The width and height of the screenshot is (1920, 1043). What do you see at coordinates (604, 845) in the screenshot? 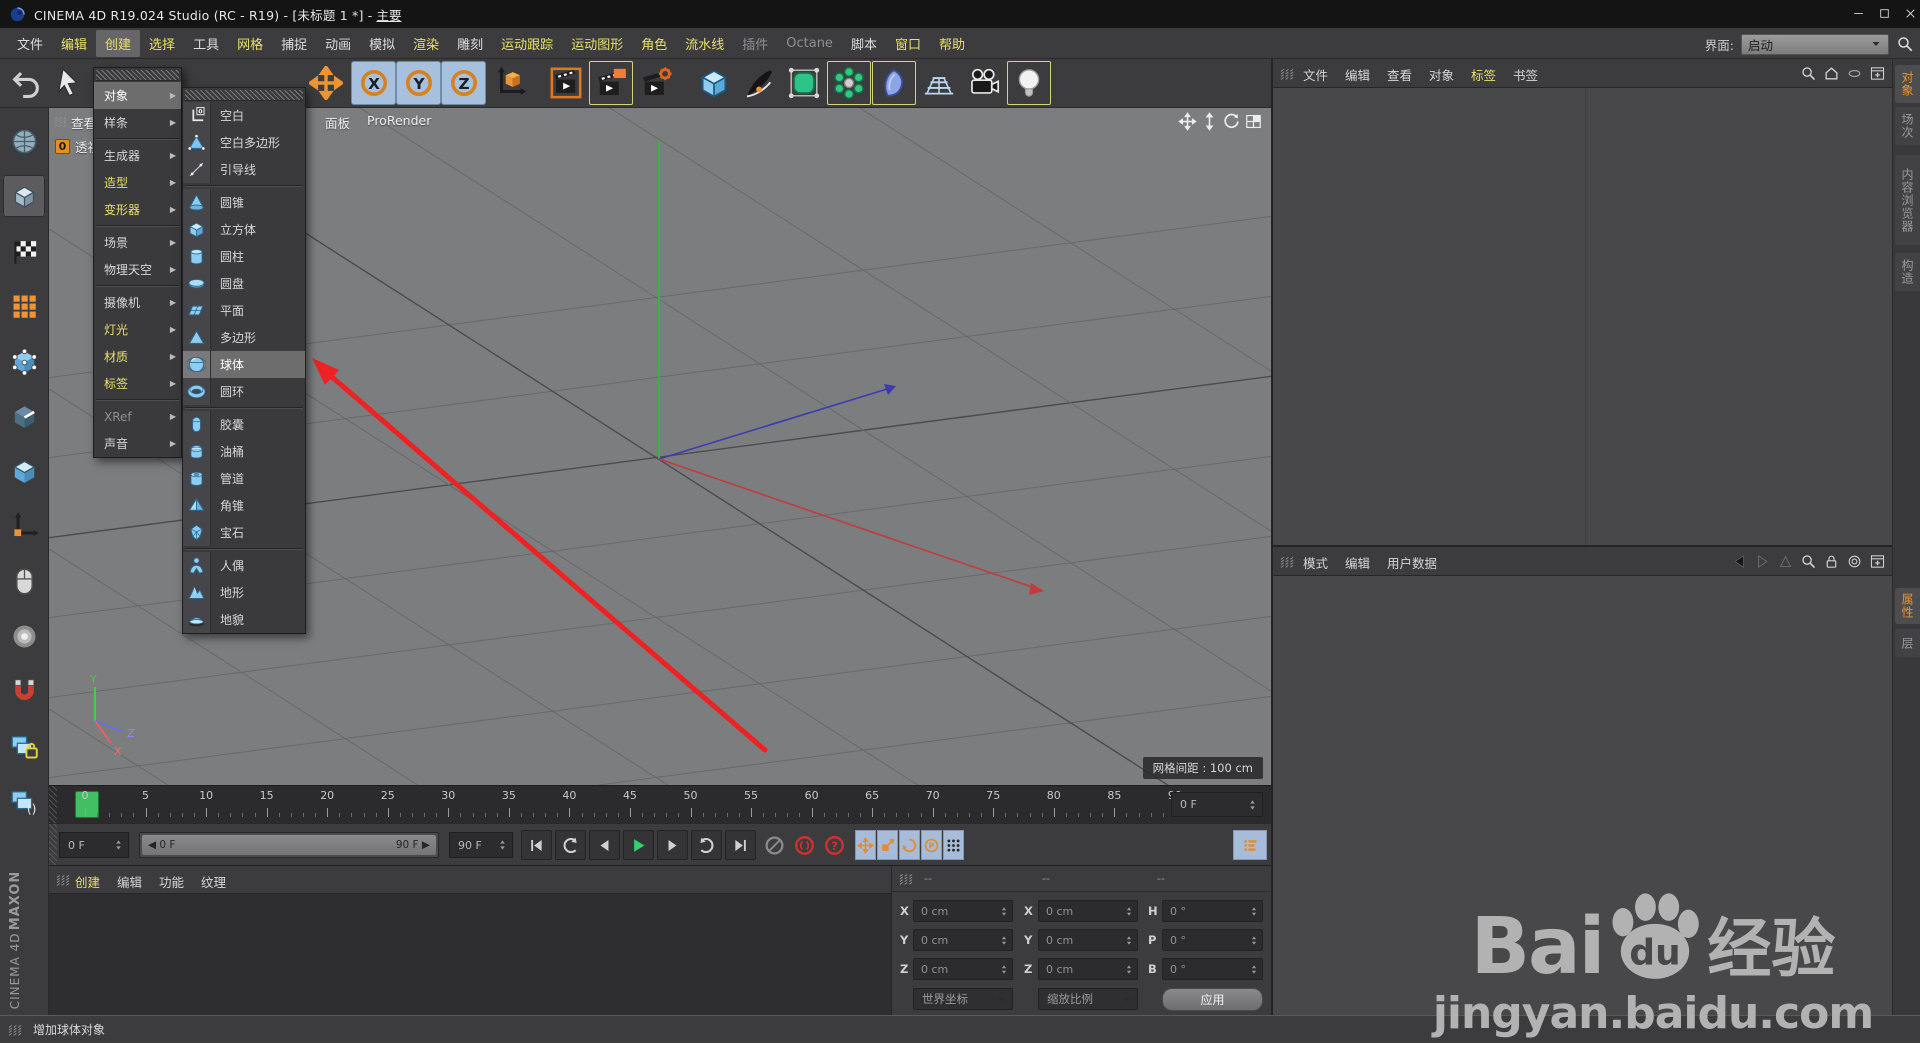
I see `previous-frame-button` at bounding box center [604, 845].